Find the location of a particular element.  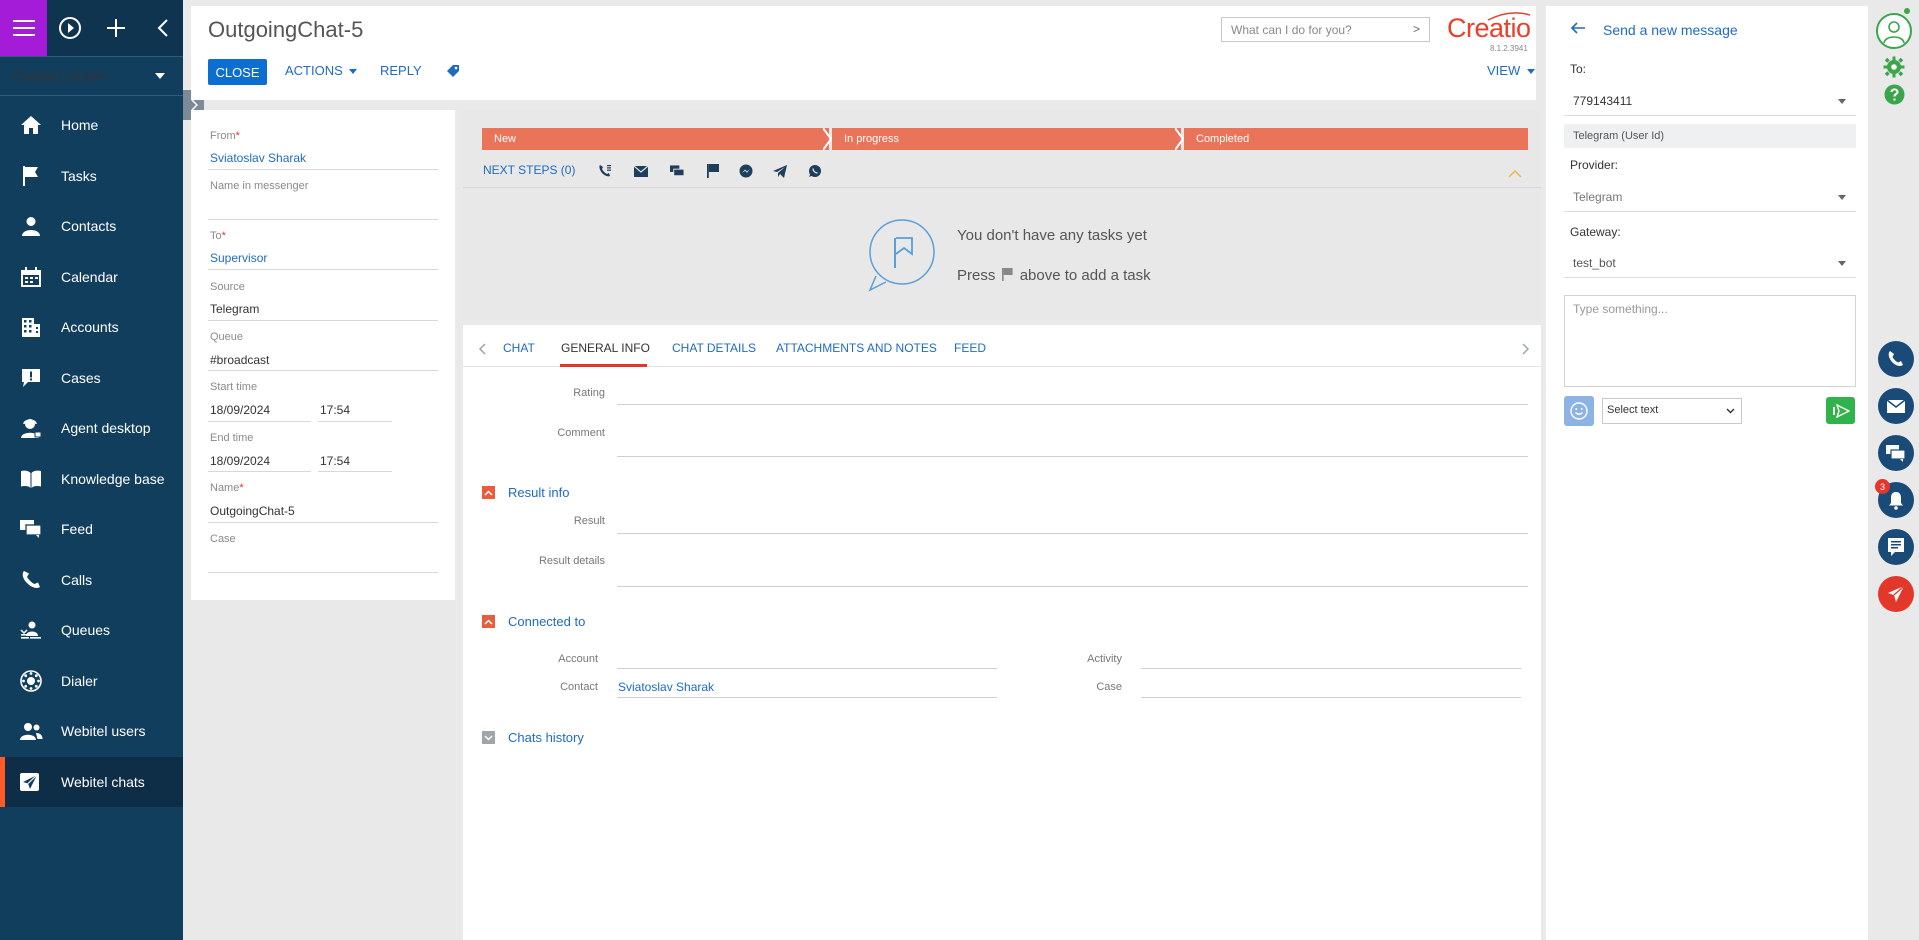

sidebar-item-queues: Queues is located at coordinates (91, 630).